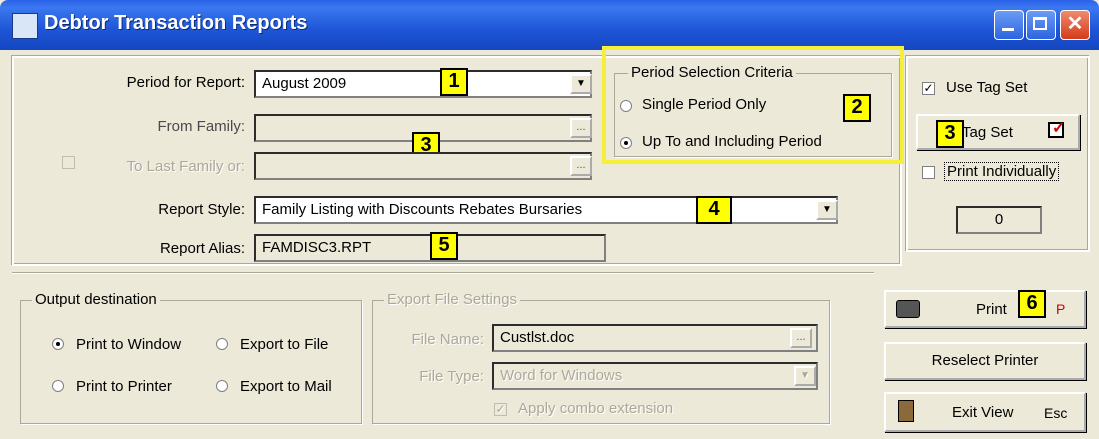 Image resolution: width=1099 pixels, height=439 pixels. I want to click on period-dropdown-arrow-icon: ▼, so click(581, 84).